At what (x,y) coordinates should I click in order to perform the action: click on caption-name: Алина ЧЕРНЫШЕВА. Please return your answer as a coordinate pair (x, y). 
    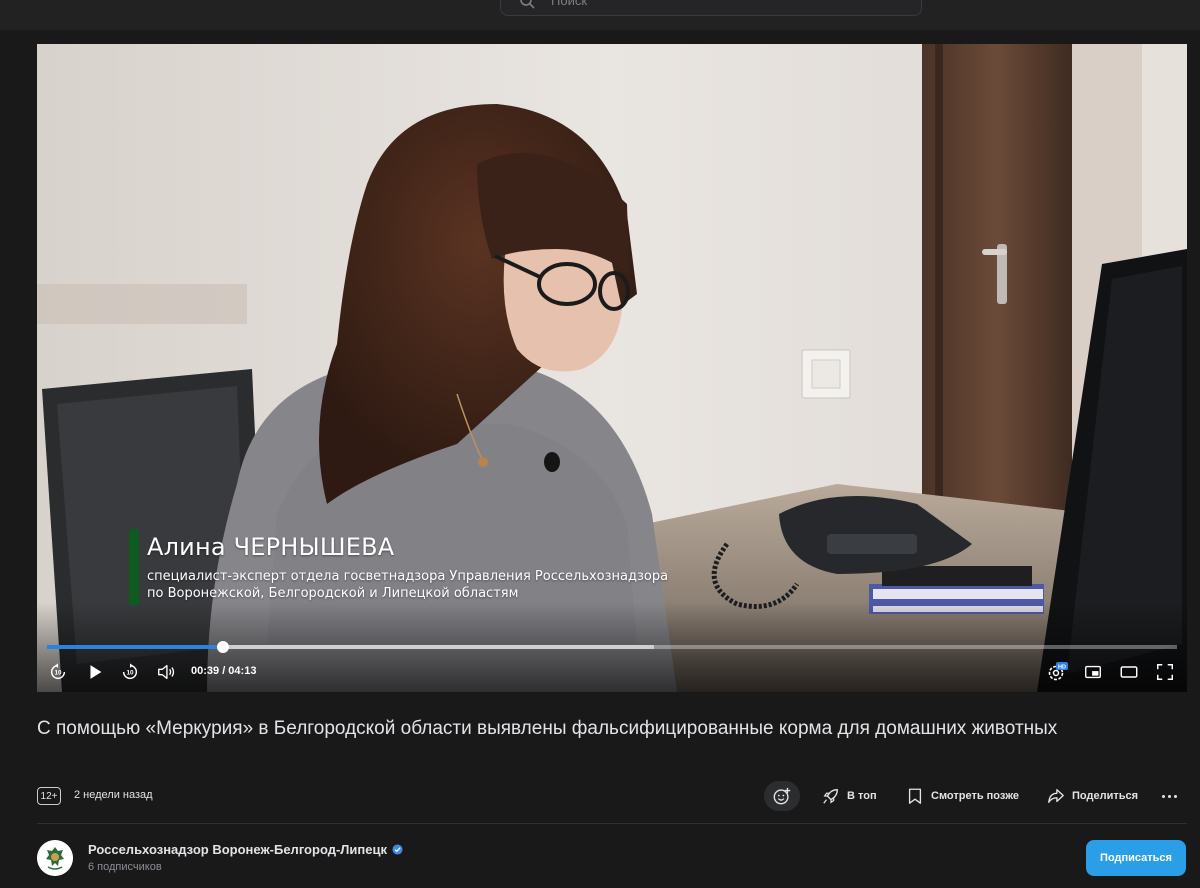
    Looking at the image, I should click on (271, 547).